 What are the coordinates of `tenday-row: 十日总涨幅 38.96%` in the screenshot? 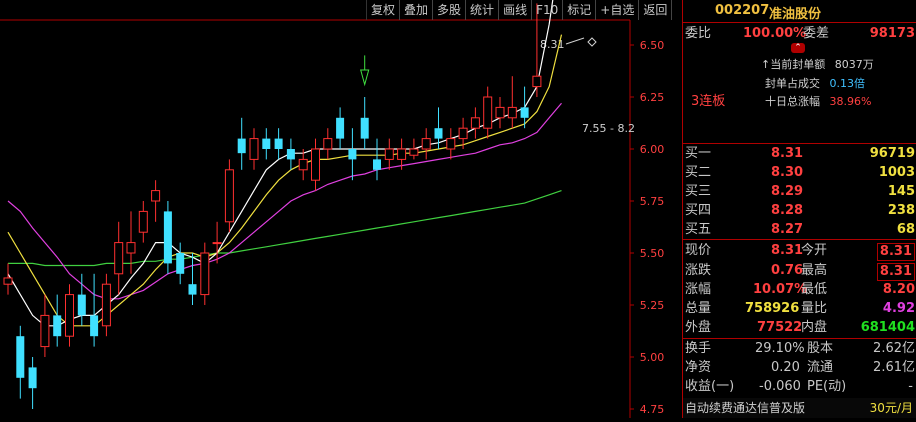 It's located at (818, 101).